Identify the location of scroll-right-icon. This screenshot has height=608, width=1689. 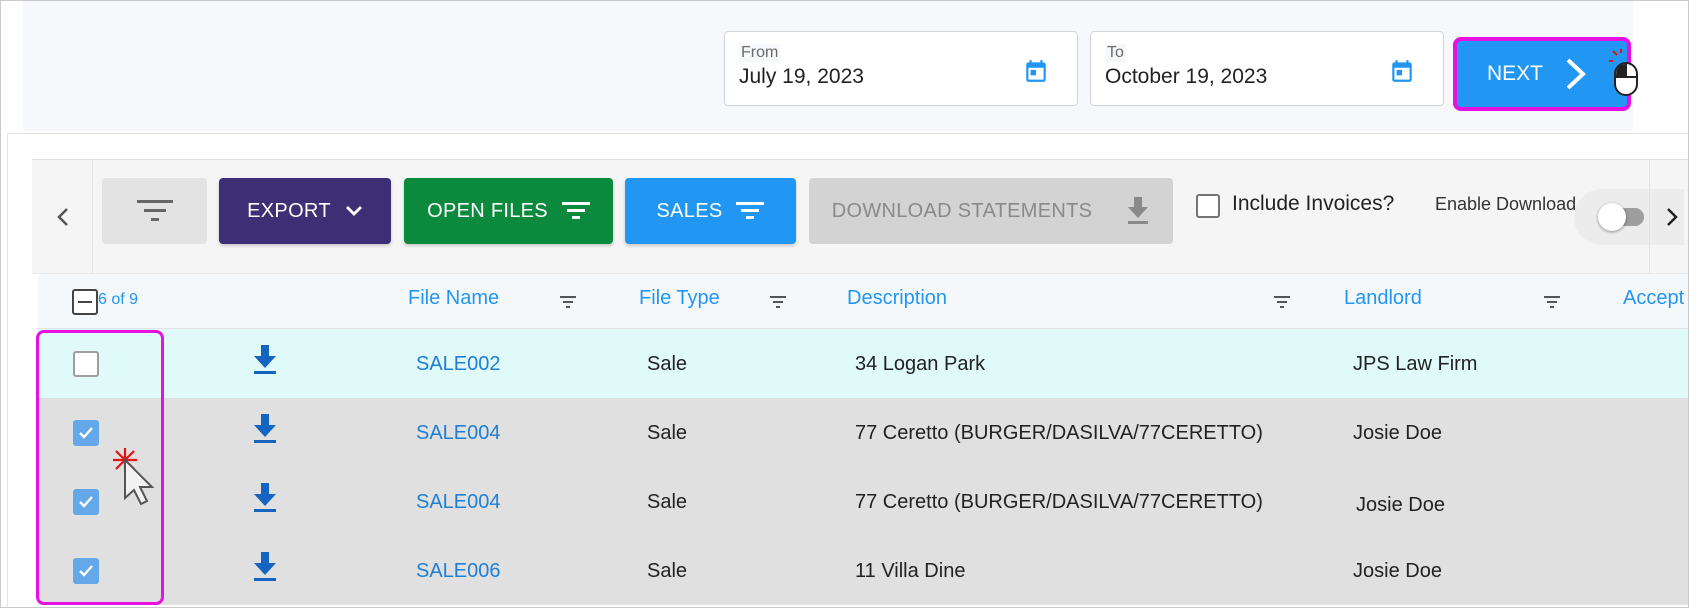
(1672, 217).